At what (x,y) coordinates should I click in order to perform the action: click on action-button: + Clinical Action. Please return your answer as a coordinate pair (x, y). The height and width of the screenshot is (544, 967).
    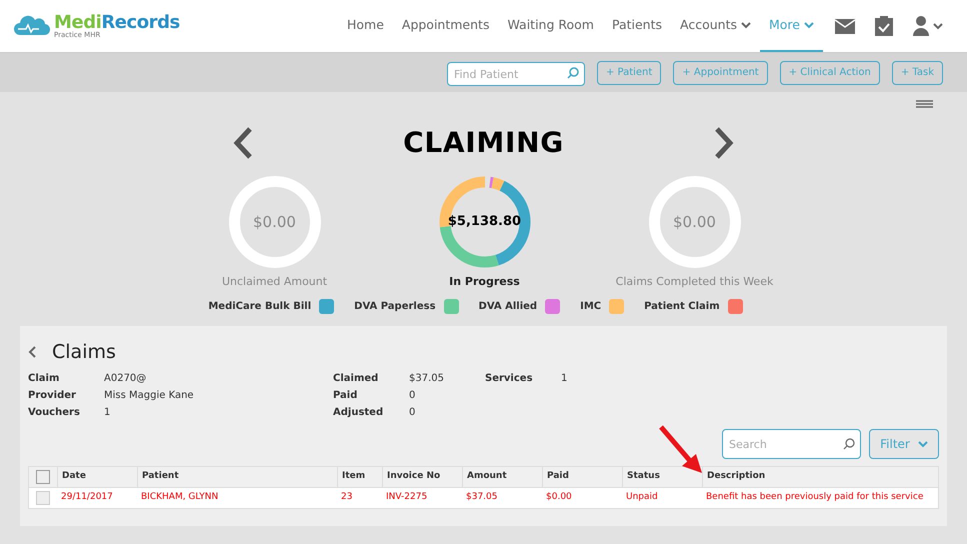
    Looking at the image, I should click on (830, 72).